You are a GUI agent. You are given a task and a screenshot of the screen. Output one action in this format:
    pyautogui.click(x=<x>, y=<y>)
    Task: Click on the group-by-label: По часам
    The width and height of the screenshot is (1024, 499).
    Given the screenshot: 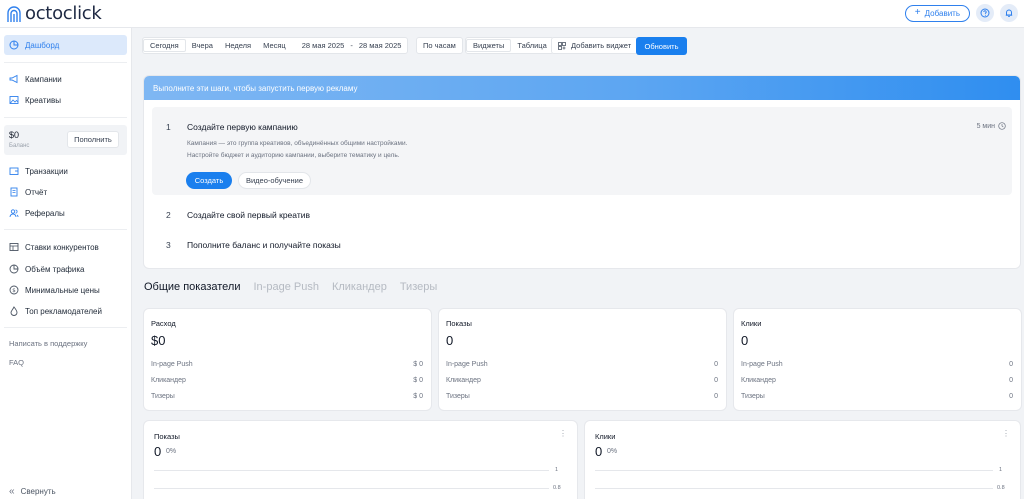 What is the action you would take?
    pyautogui.click(x=439, y=45)
    